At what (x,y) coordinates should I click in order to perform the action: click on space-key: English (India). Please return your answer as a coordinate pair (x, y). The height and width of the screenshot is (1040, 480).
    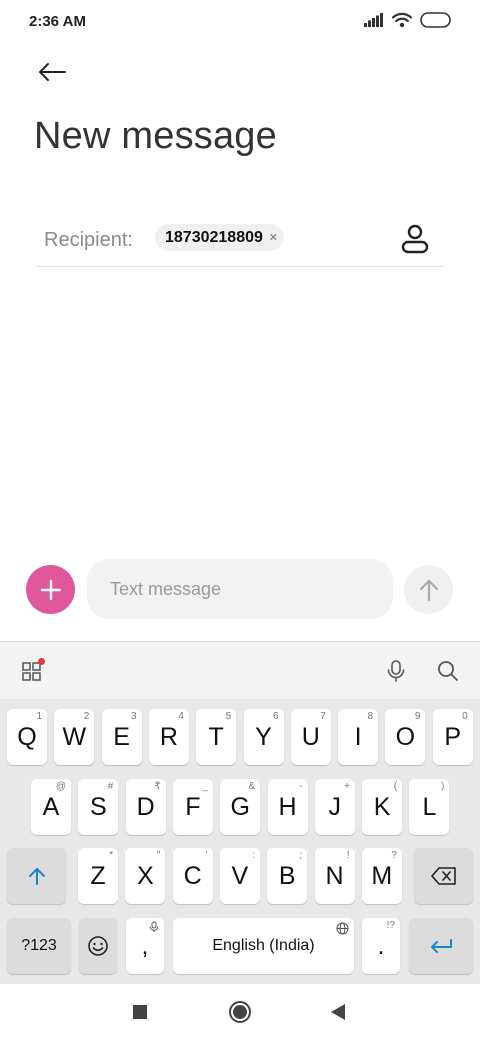
    Looking at the image, I should click on (263, 946).